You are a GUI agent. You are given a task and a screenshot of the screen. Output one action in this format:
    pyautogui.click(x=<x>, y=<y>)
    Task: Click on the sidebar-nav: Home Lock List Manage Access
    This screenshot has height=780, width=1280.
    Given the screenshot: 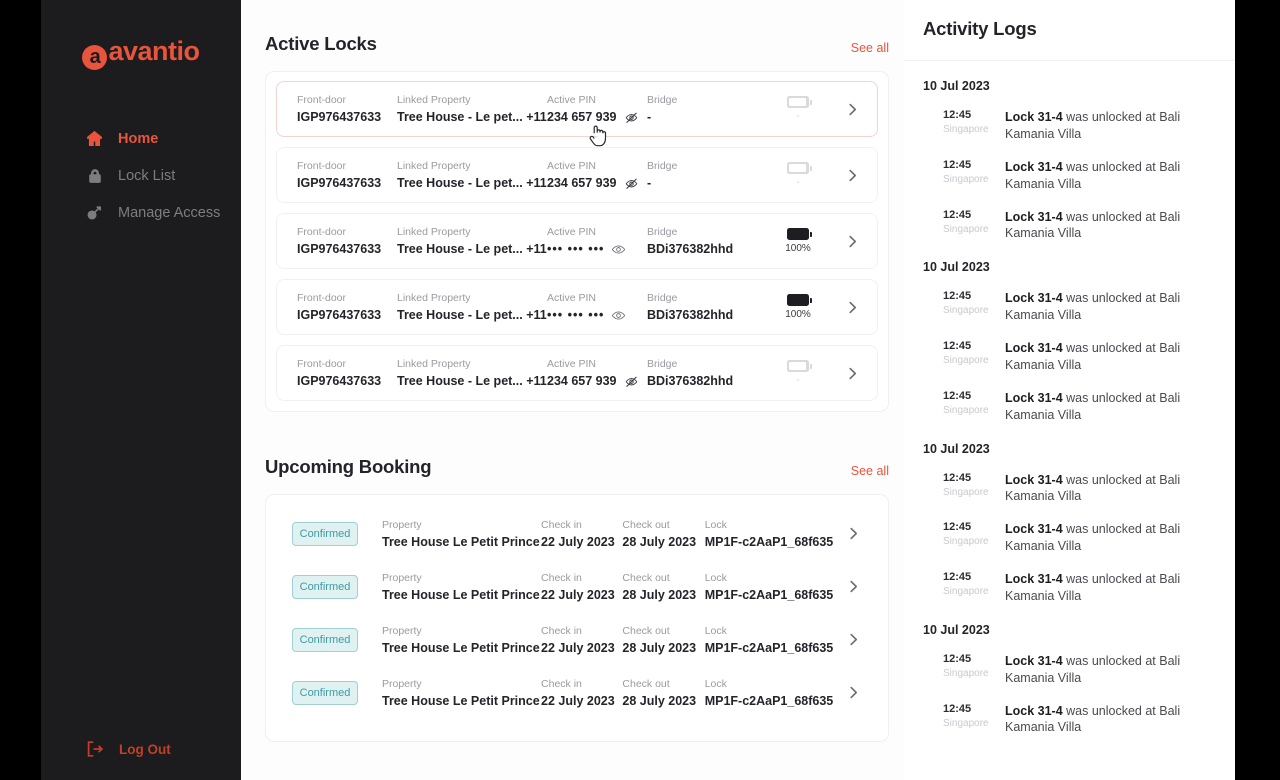 What is the action you would take?
    pyautogui.click(x=141, y=175)
    